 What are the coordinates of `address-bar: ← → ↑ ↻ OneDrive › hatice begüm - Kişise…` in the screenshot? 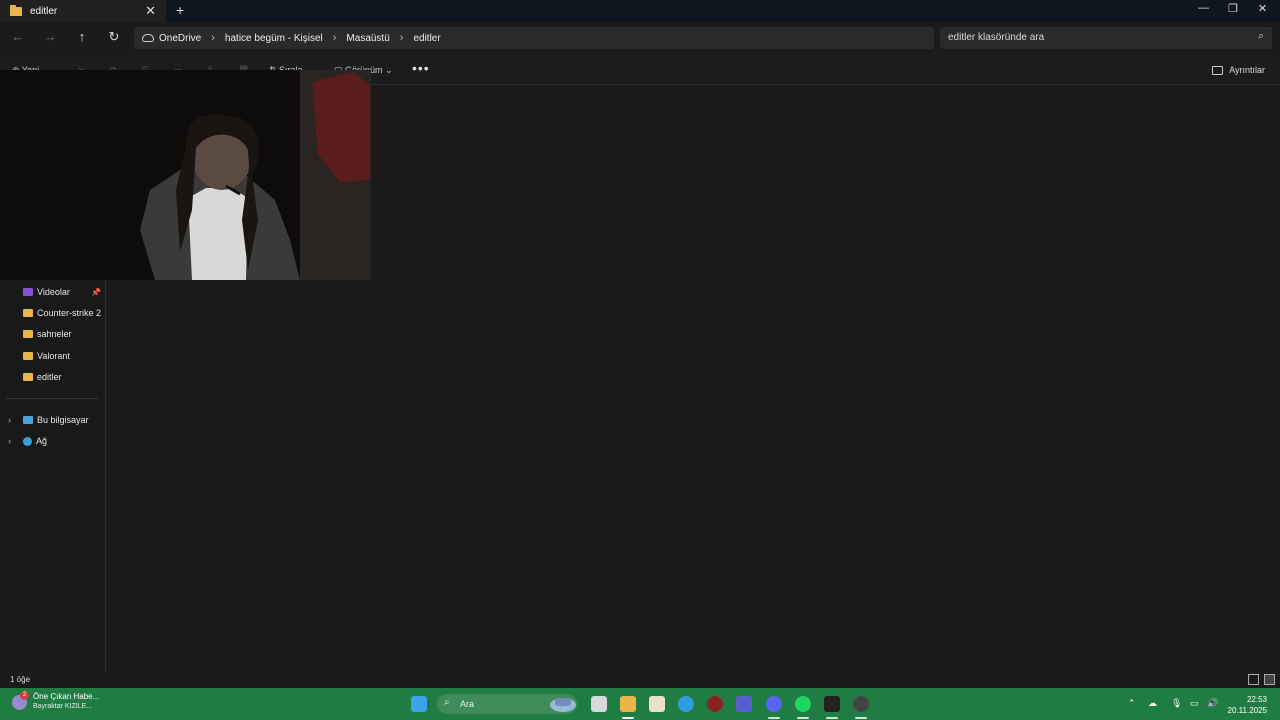 It's located at (640, 38).